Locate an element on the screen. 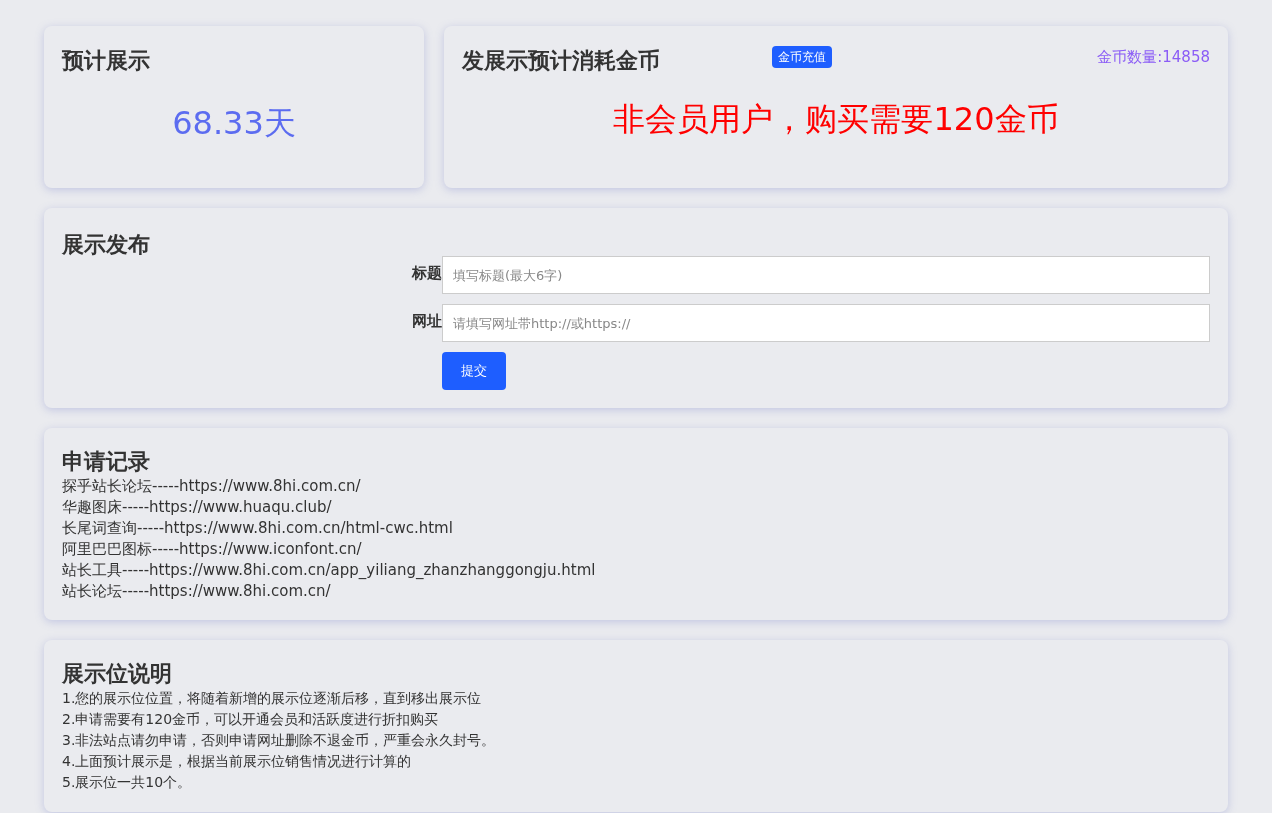 This screenshot has height=813, width=1272. coin-count: 金币数量:14858 is located at coordinates (1153, 57).